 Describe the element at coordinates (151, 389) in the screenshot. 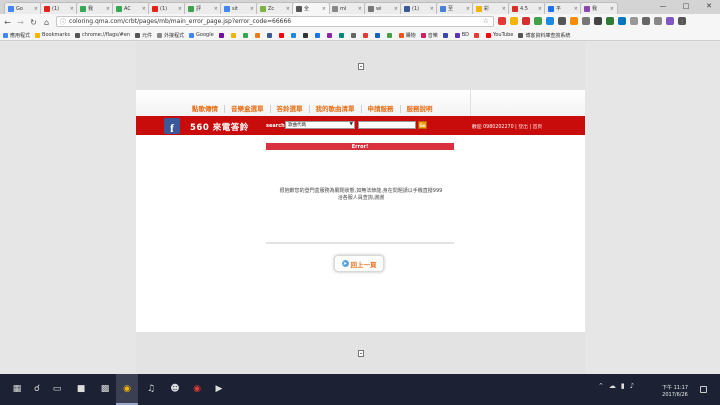

I see `app-icon: ♫` at that location.